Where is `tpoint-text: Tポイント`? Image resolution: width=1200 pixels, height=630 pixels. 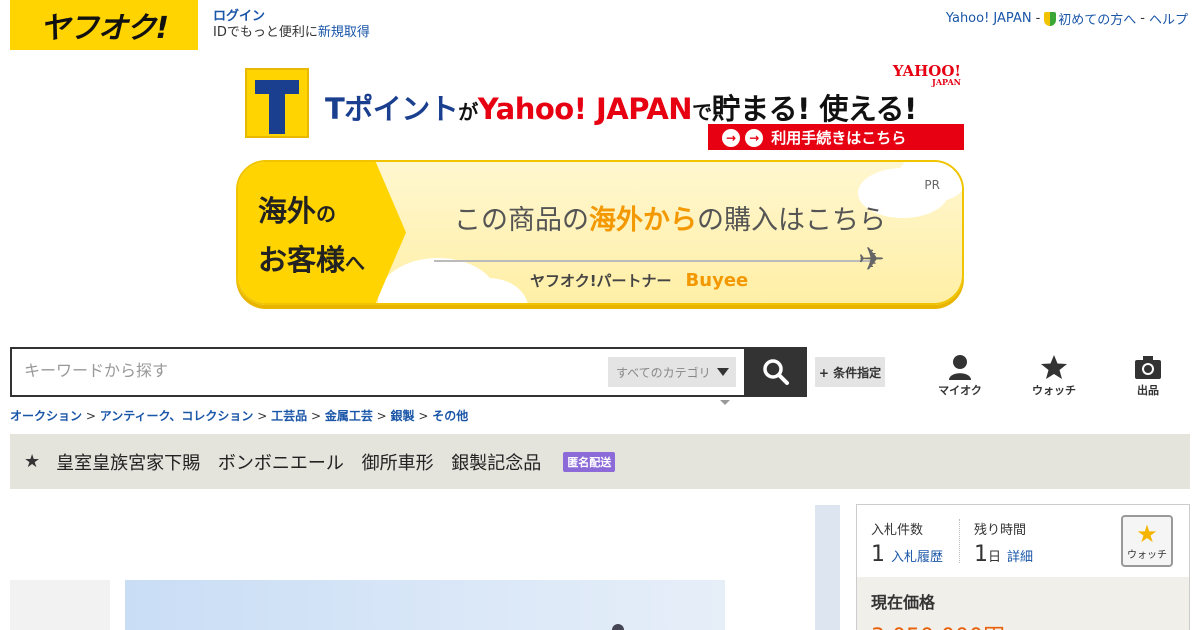
tpoint-text: Tポイント is located at coordinates (392, 109).